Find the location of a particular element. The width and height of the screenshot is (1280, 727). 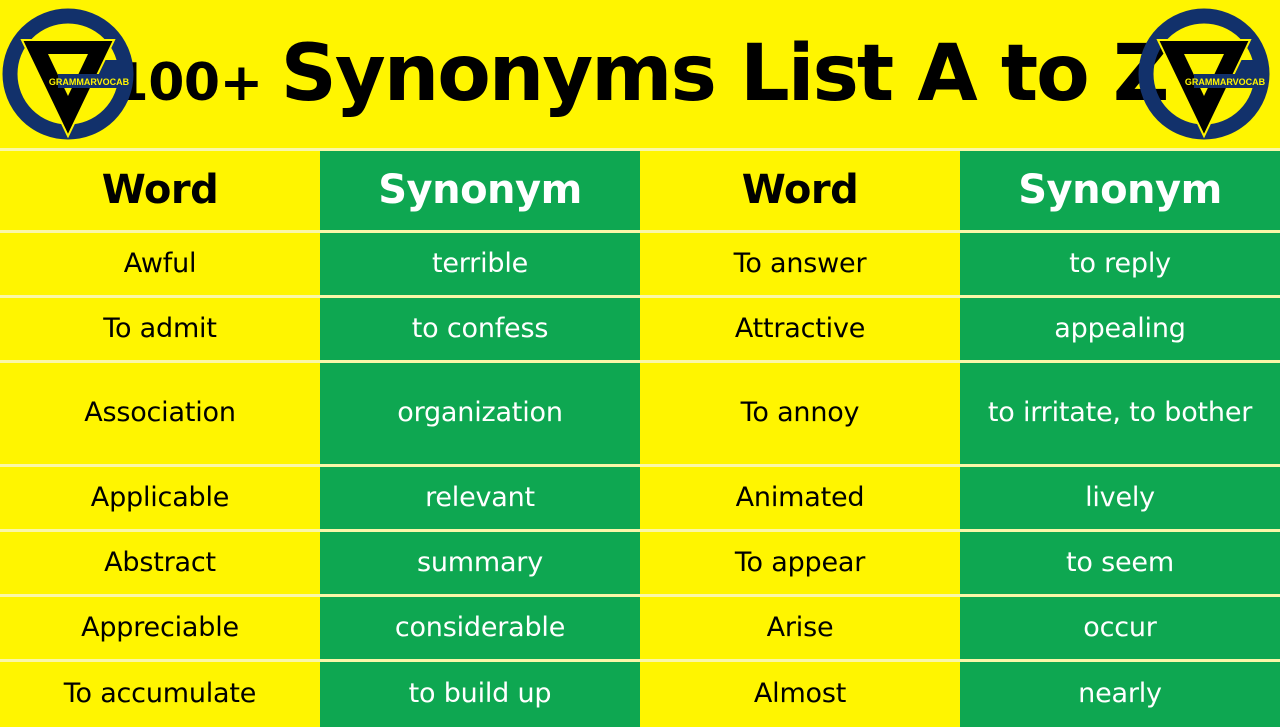

table-row: Awful terrible To answer to reply is located at coordinates (640, 265).